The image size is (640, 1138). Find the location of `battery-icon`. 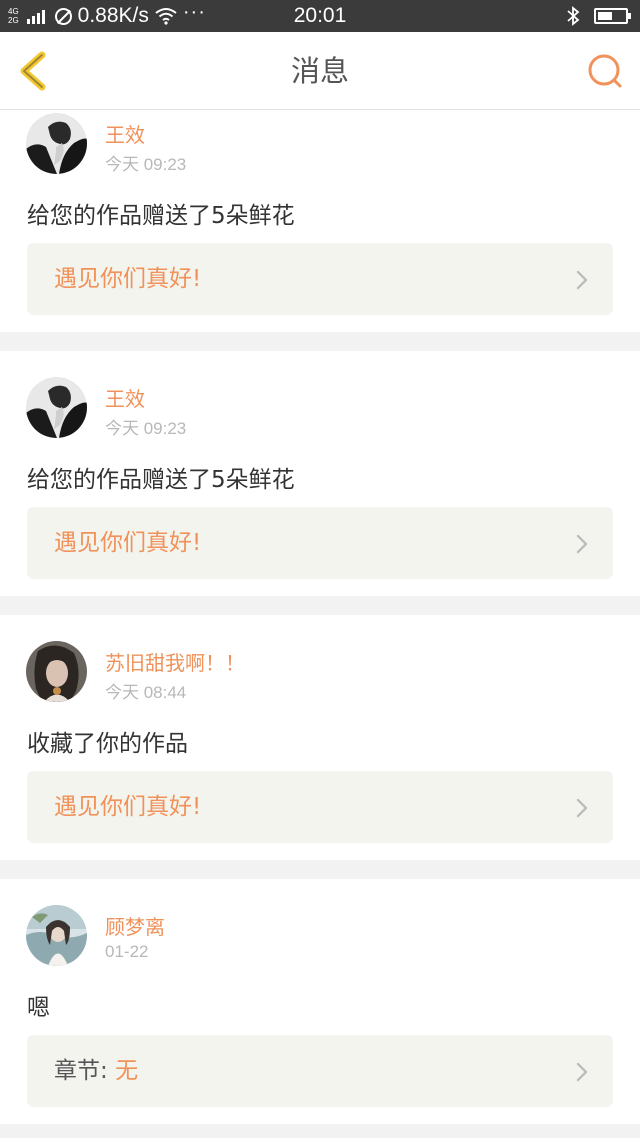

battery-icon is located at coordinates (612, 16).